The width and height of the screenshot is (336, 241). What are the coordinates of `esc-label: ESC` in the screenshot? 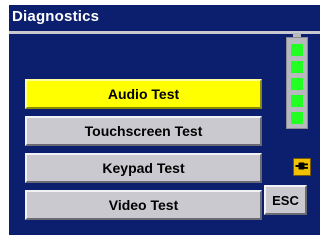 It's located at (285, 200).